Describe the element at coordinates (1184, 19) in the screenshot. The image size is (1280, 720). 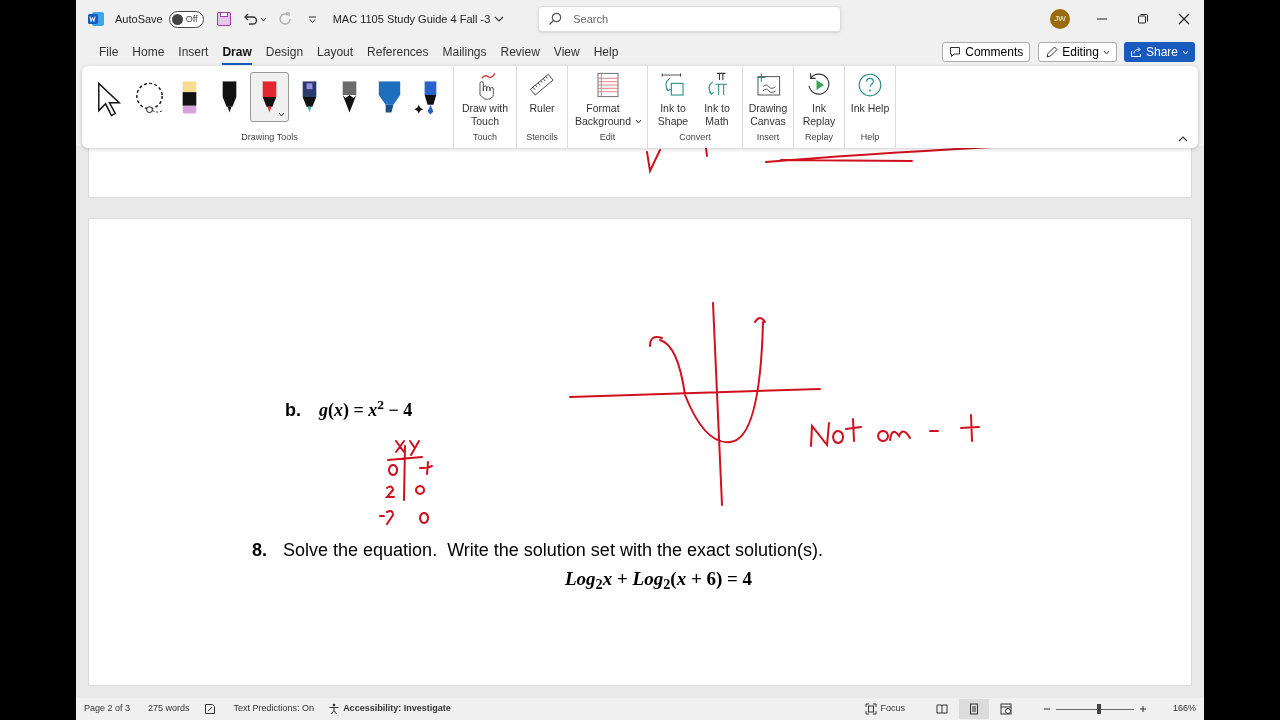
I see `close-icon` at that location.